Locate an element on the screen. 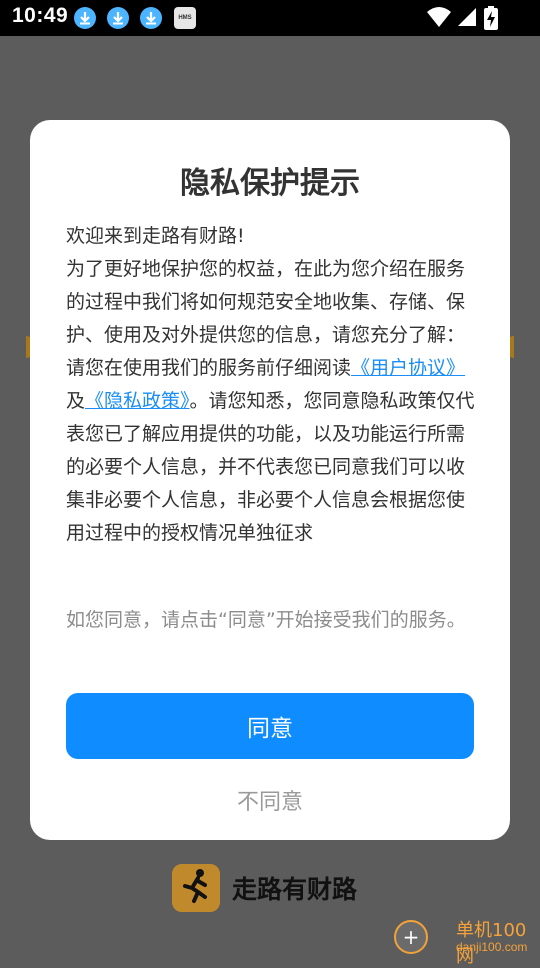 The width and height of the screenshot is (540, 968). app-logo is located at coordinates (196, 888).